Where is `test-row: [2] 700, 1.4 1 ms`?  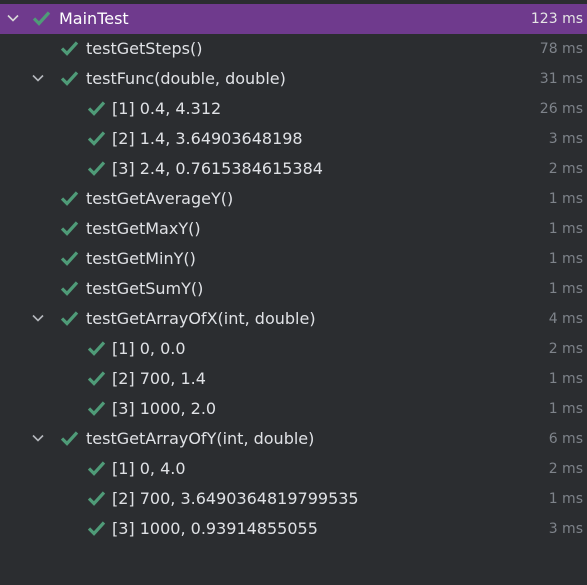 test-row: [2] 700, 1.4 1 ms is located at coordinates (293, 379).